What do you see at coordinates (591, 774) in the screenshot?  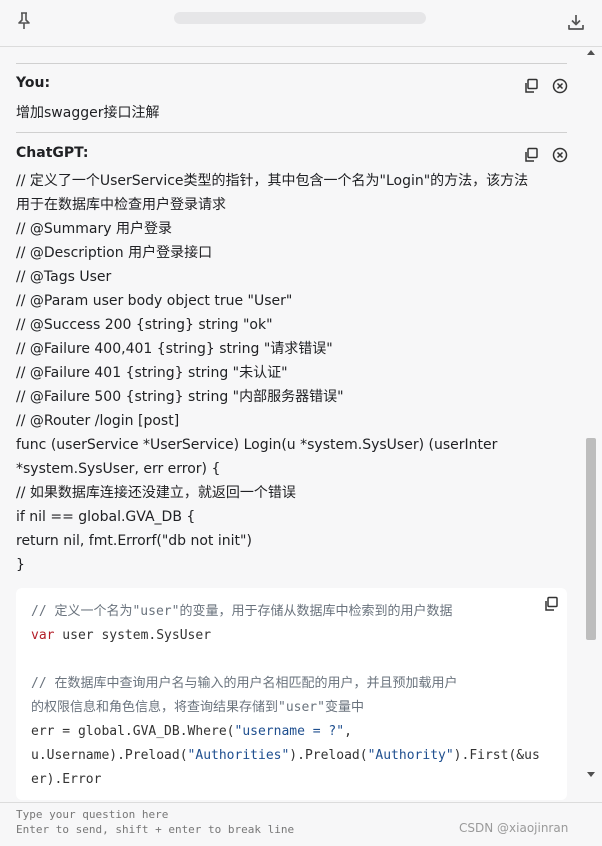 I see `scroll-down-arrow-icon` at bounding box center [591, 774].